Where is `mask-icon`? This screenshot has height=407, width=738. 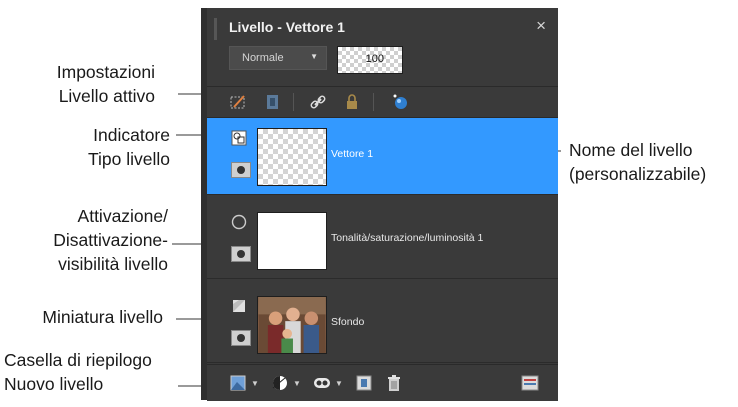
mask-icon is located at coordinates (272, 102).